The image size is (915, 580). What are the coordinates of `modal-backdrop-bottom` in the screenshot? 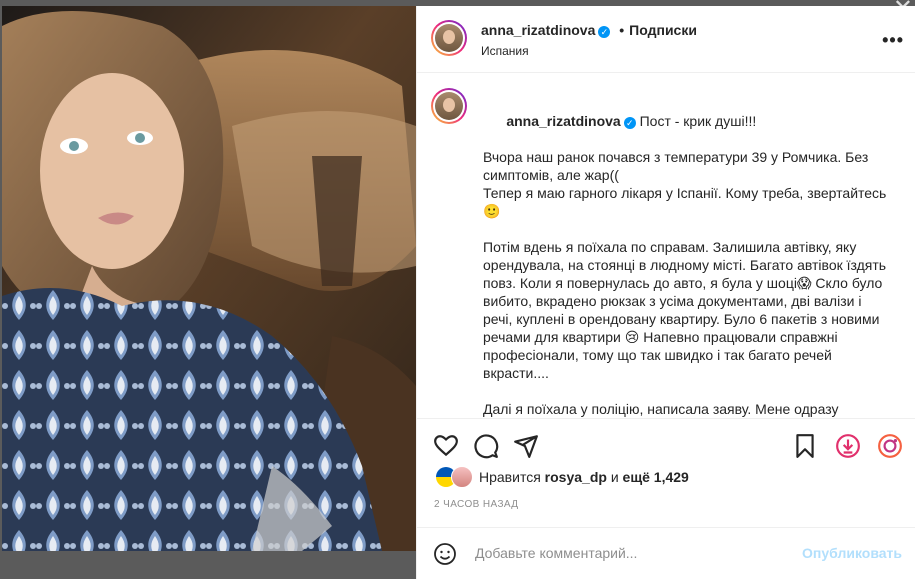 It's located at (208, 565).